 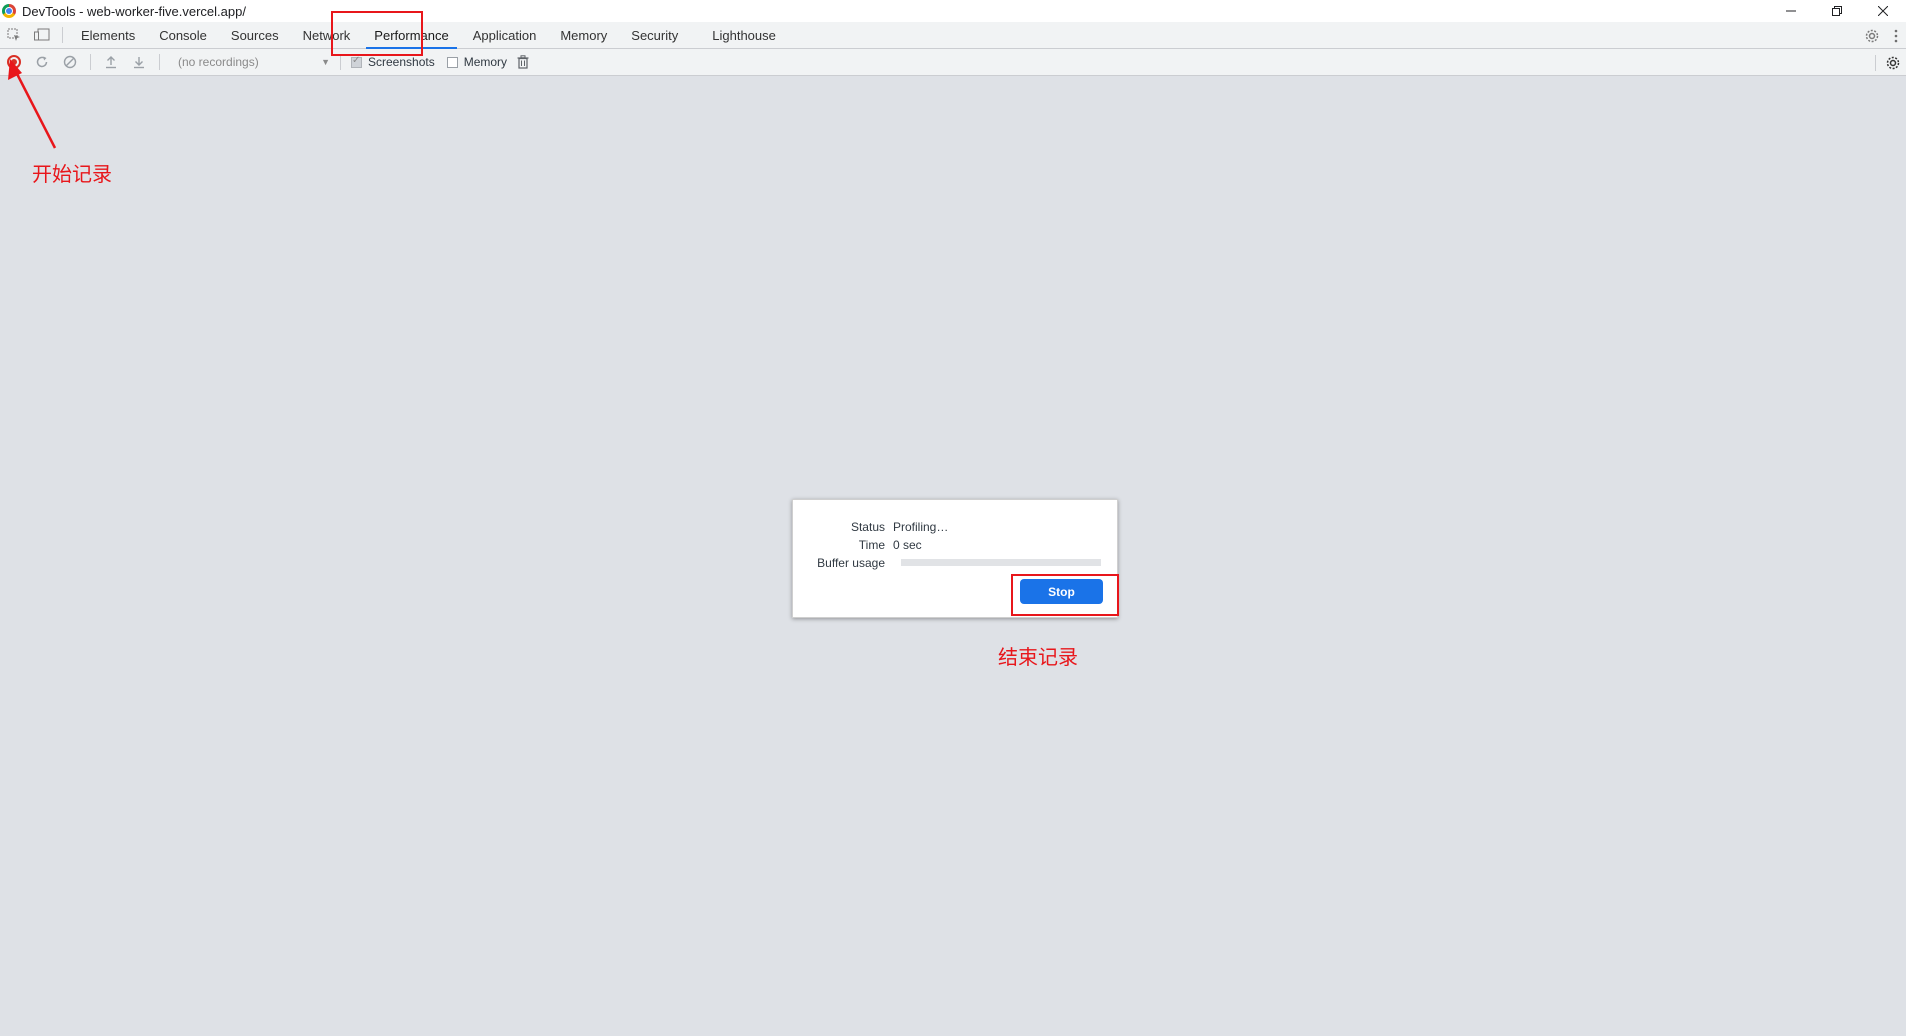 I want to click on start-recording-annotation: 开始记录, so click(x=72, y=174).